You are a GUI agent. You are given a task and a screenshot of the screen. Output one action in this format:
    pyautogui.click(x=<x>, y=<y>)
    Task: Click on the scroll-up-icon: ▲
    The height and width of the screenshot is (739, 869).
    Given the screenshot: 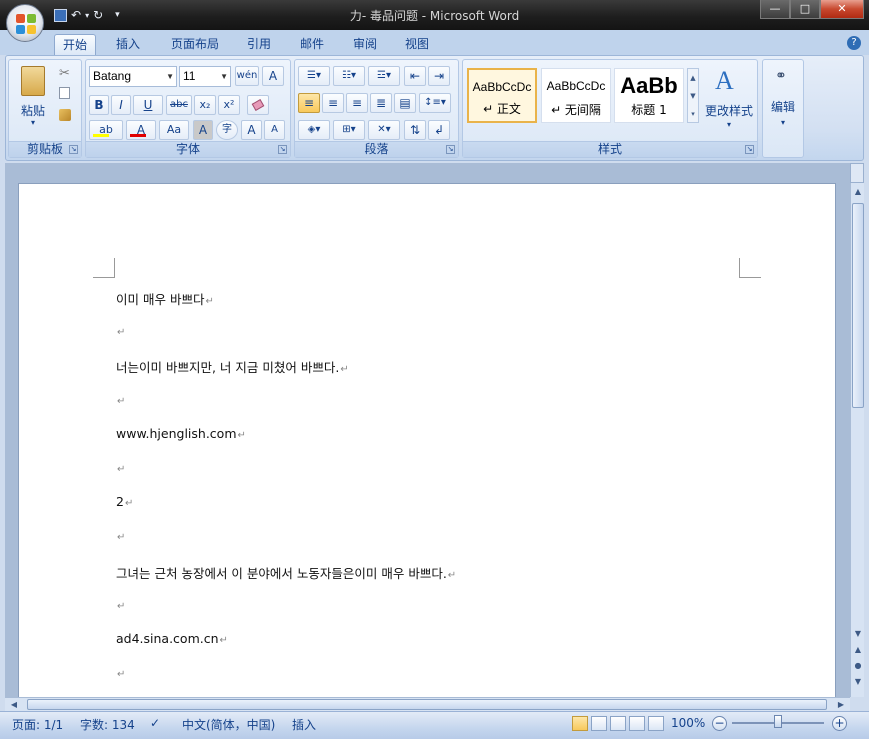 What is the action you would take?
    pyautogui.click(x=858, y=192)
    